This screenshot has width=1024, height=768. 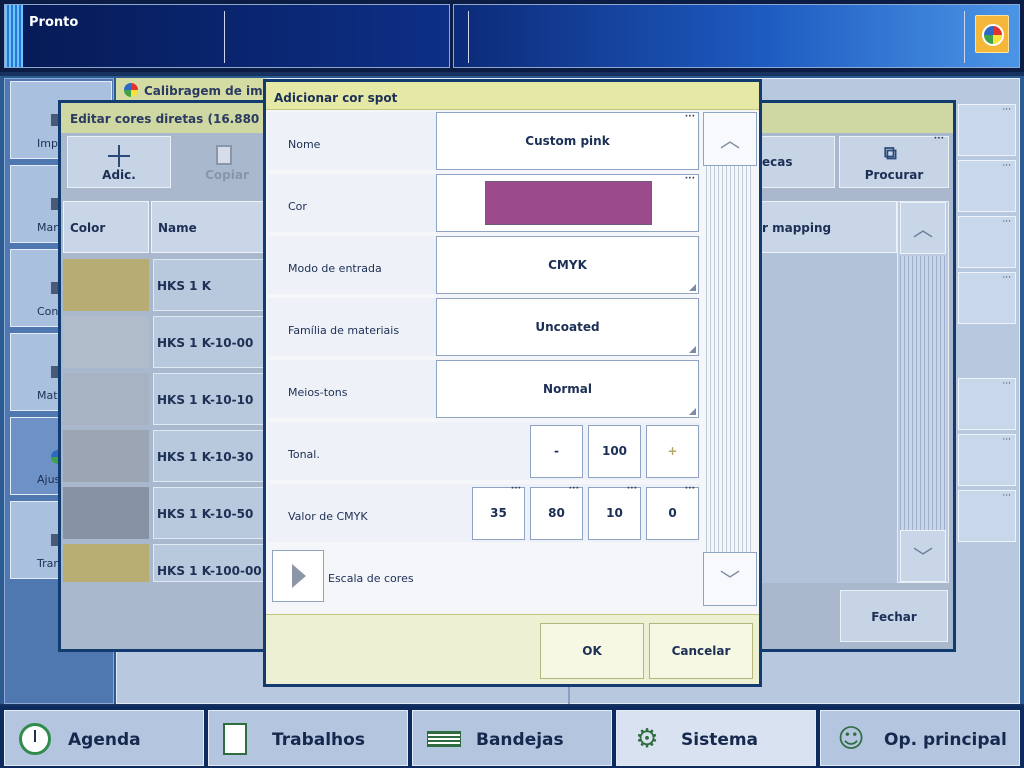 I want to click on dialog-scrollbar: ︿ ﹀, so click(x=730, y=360).